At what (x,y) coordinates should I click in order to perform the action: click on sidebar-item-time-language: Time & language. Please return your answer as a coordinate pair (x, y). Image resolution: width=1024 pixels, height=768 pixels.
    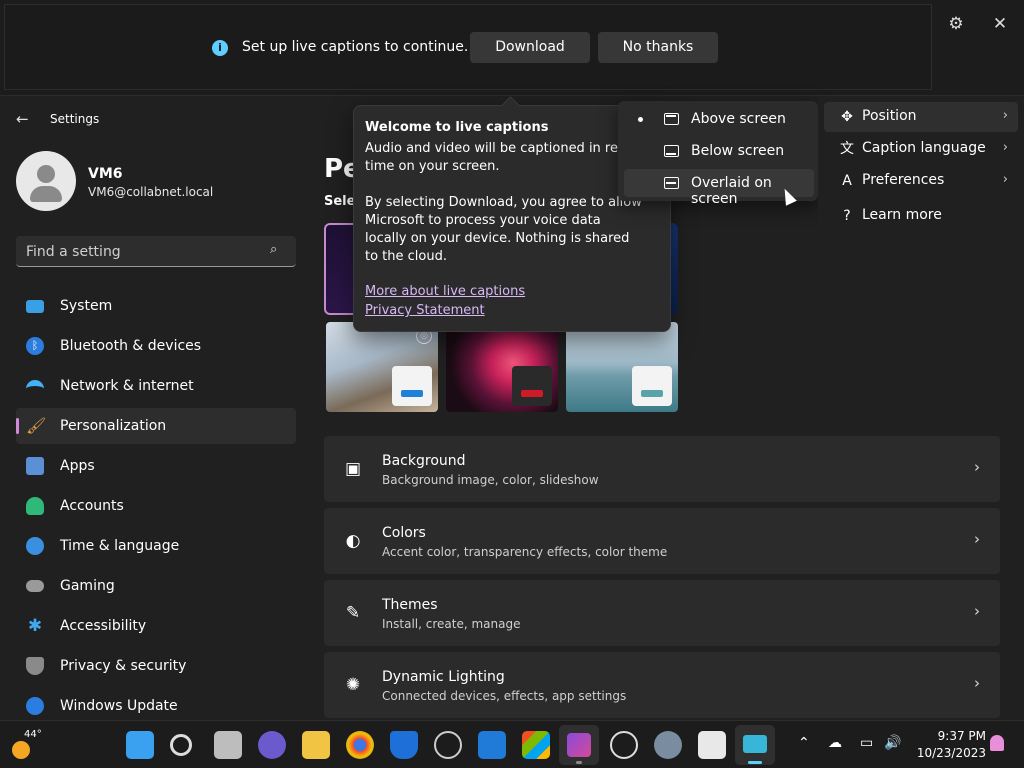
    Looking at the image, I should click on (156, 546).